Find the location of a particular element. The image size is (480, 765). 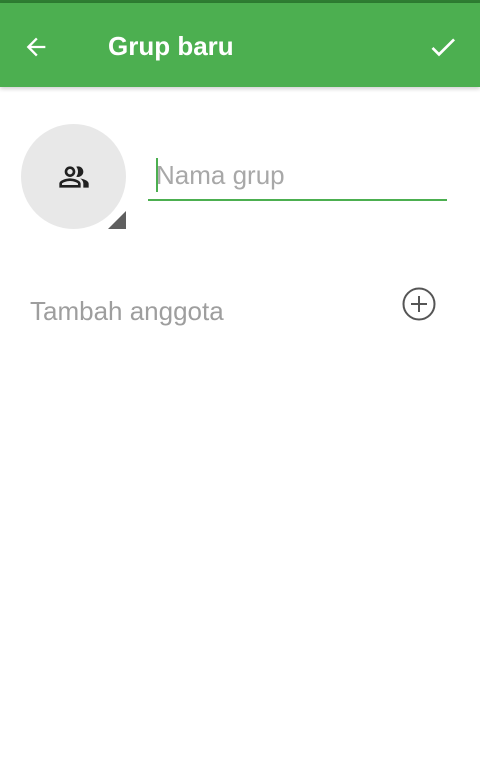

add-circle-icon is located at coordinates (419, 304).